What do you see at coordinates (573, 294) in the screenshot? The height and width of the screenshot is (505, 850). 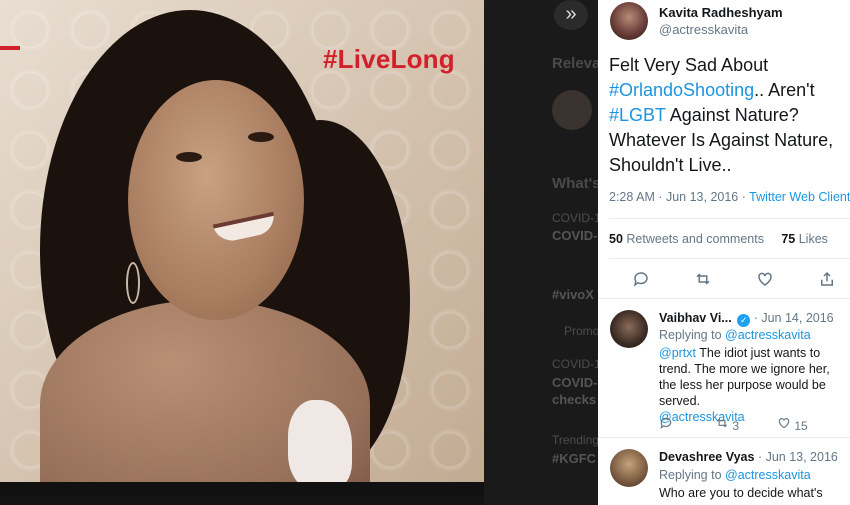 I see `trend-tag: #vivoX` at bounding box center [573, 294].